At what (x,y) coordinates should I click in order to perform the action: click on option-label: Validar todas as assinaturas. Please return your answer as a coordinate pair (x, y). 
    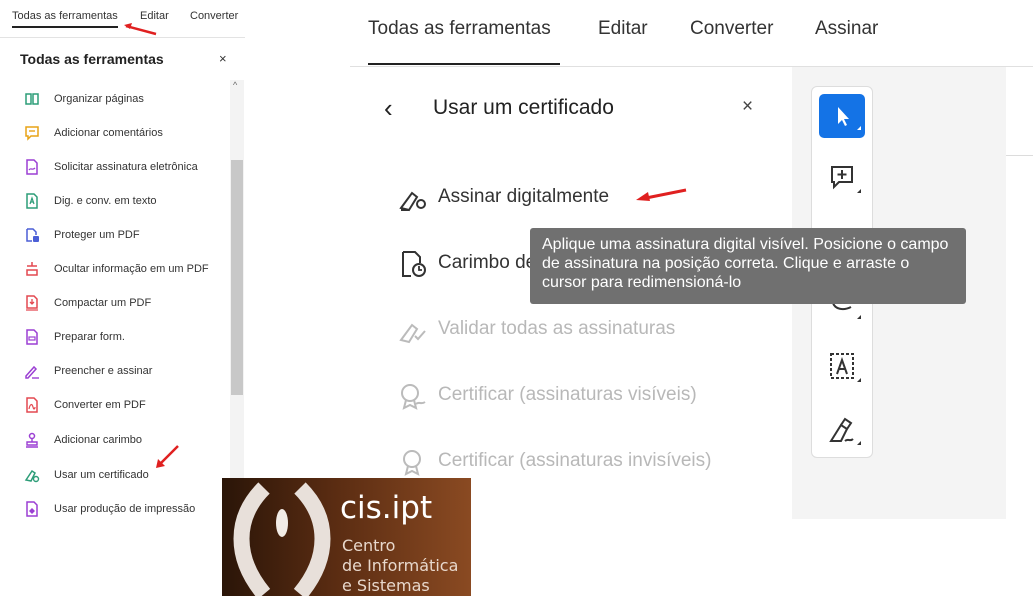
    Looking at the image, I should click on (557, 328).